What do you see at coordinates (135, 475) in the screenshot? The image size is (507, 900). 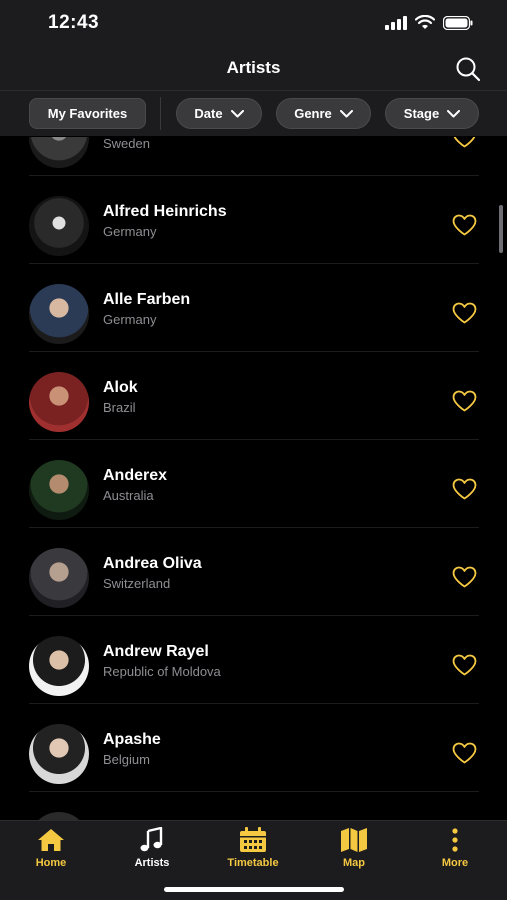 I see `artist-name: Anderex` at bounding box center [135, 475].